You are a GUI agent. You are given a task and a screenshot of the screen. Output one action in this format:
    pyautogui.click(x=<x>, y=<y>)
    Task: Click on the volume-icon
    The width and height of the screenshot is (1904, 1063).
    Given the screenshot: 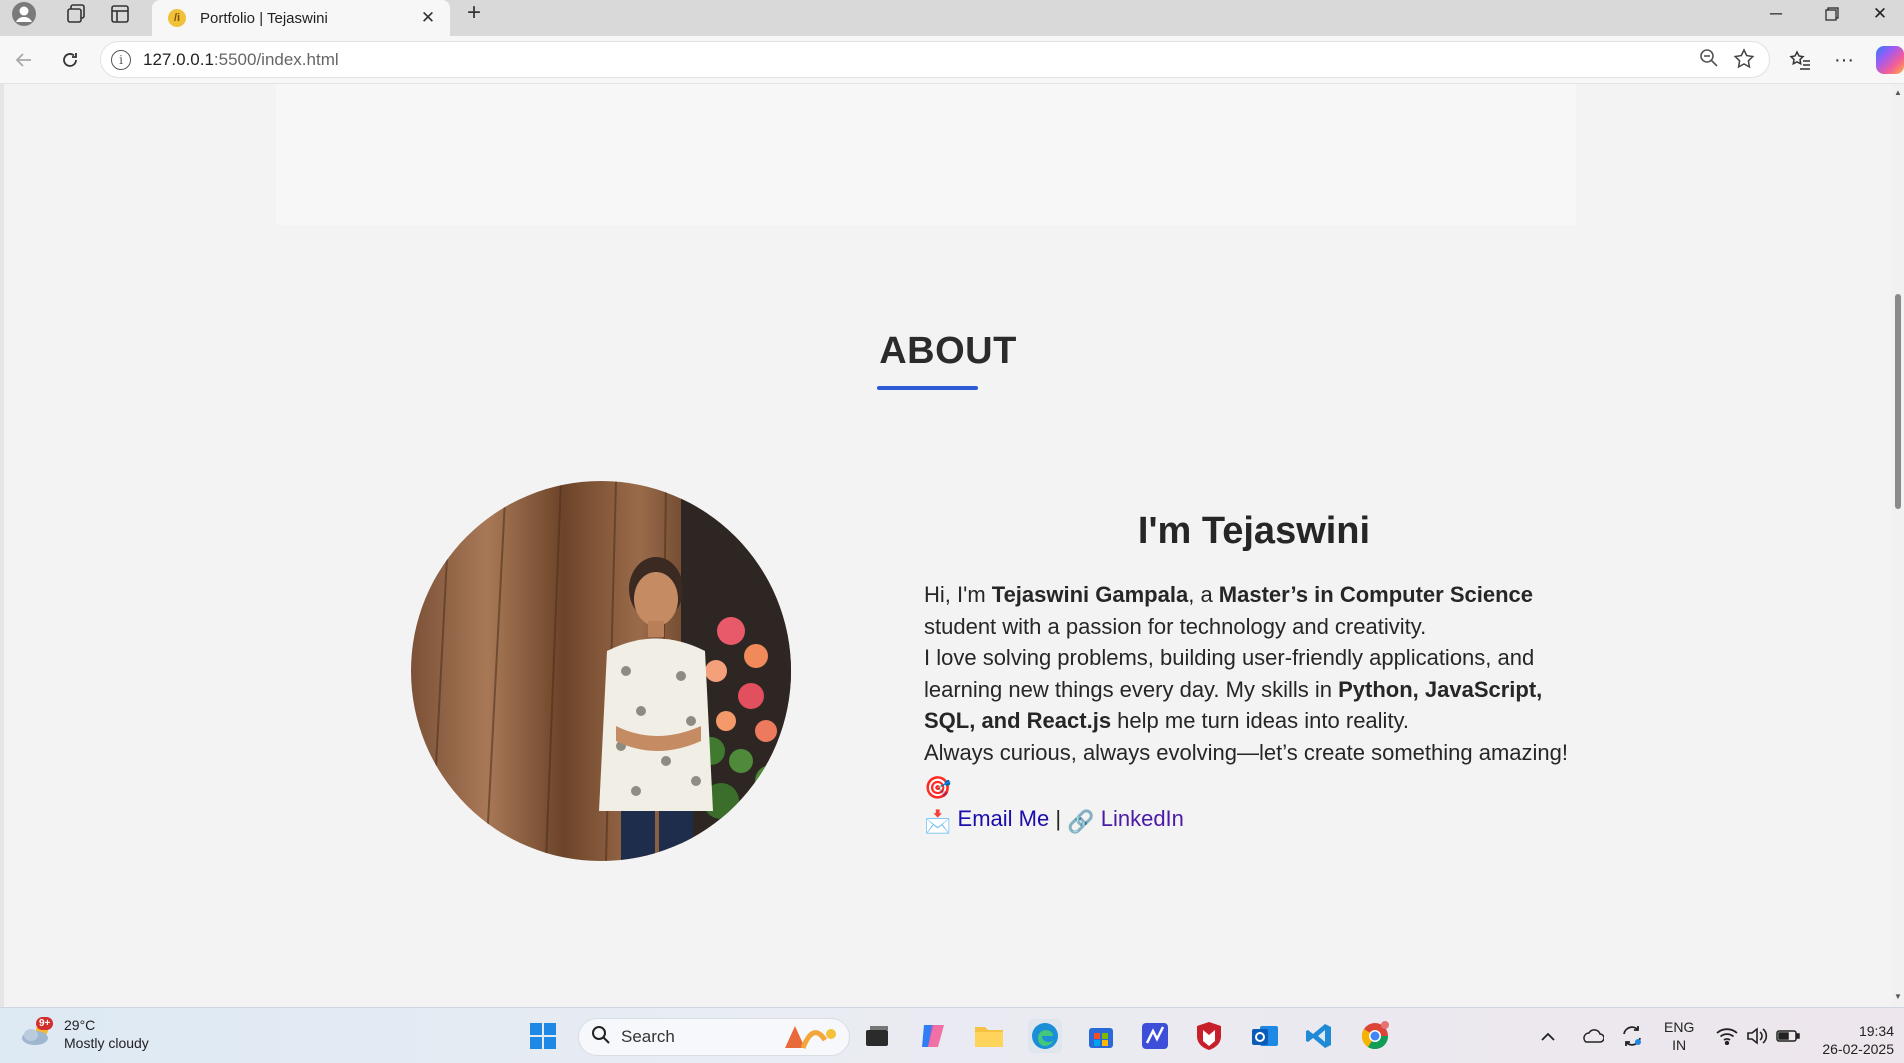 What is the action you would take?
    pyautogui.click(x=1757, y=1035)
    